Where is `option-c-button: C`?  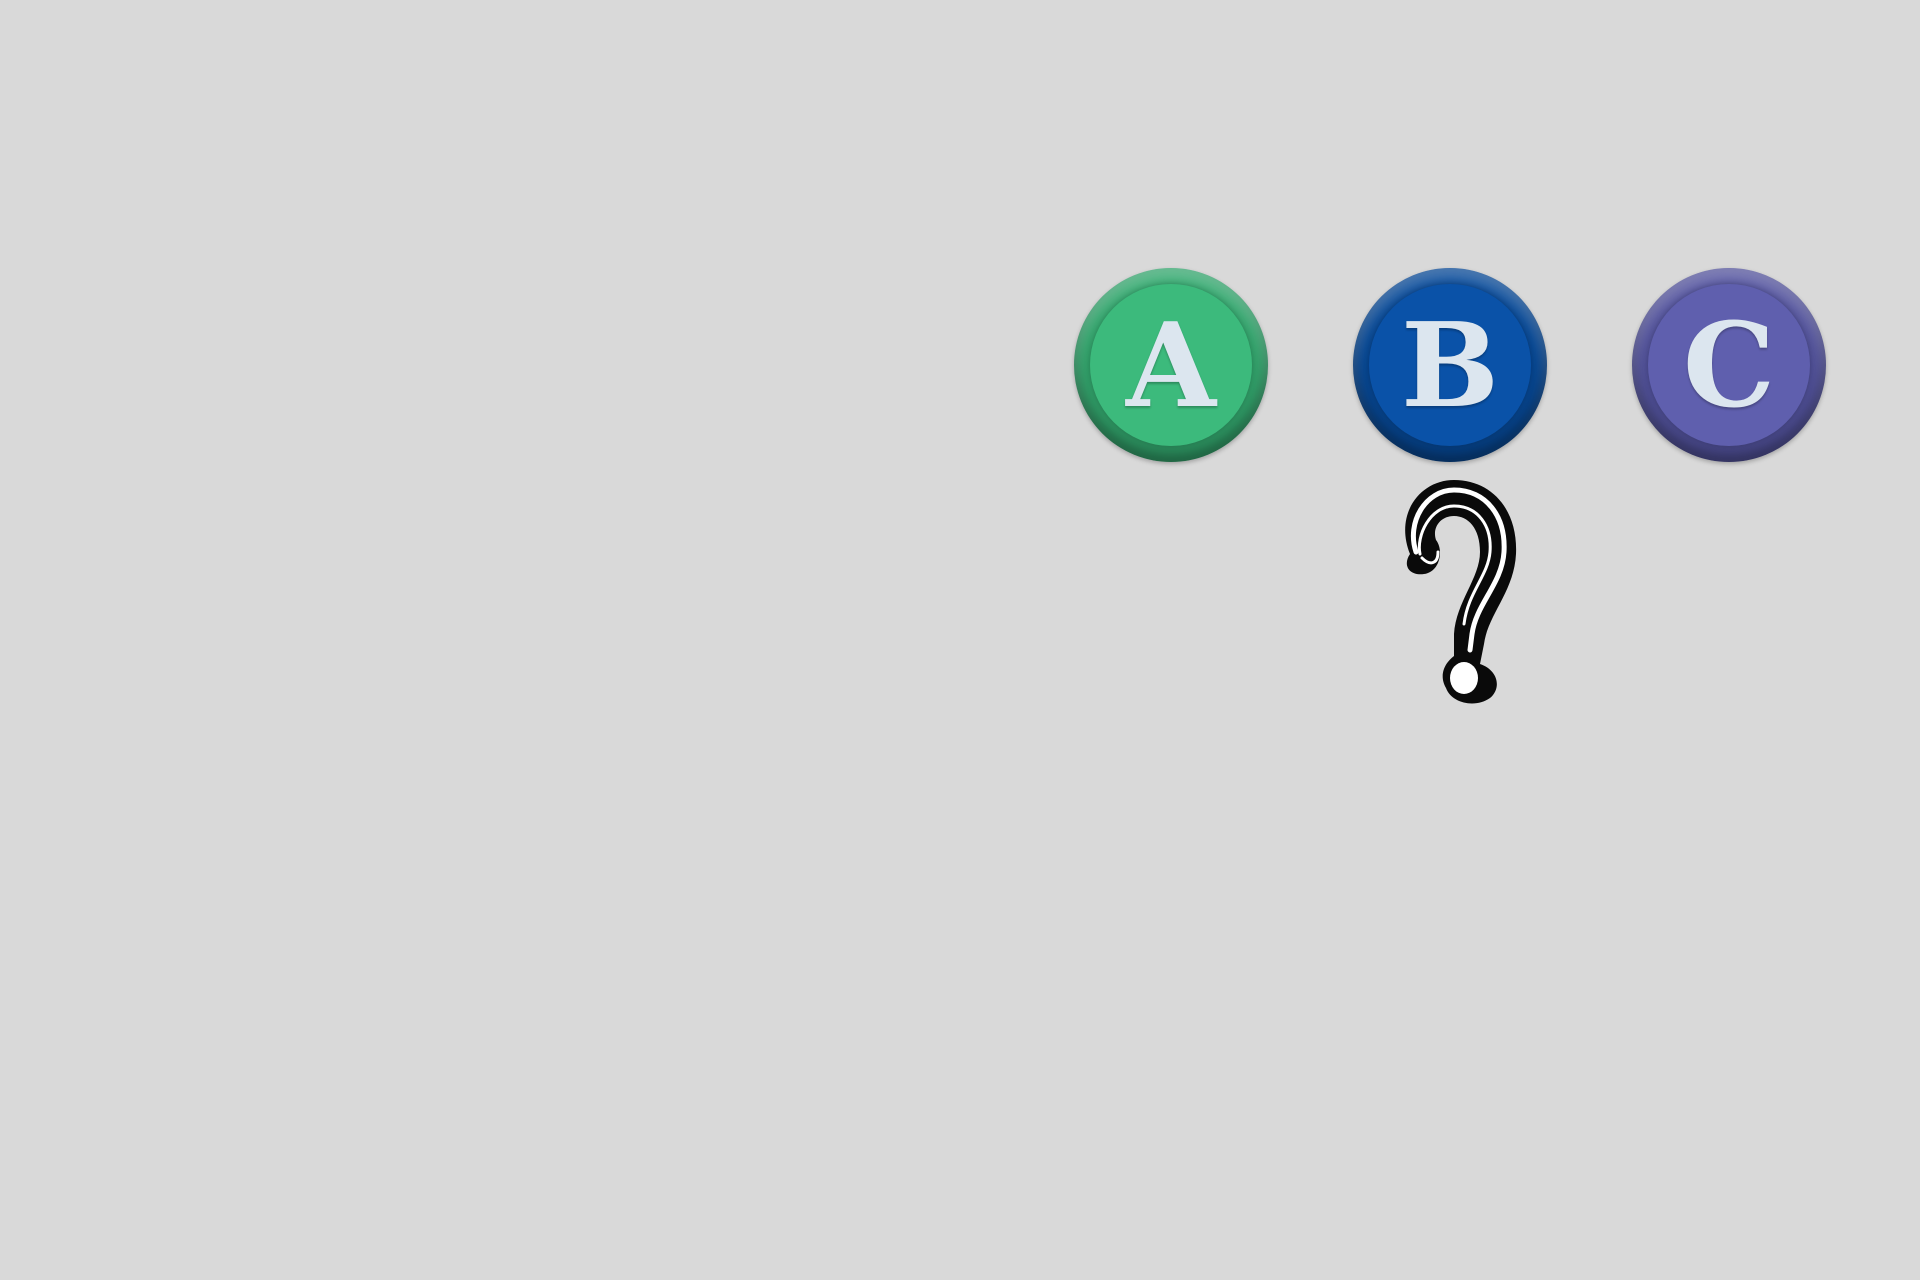
option-c-button: C is located at coordinates (1729, 365).